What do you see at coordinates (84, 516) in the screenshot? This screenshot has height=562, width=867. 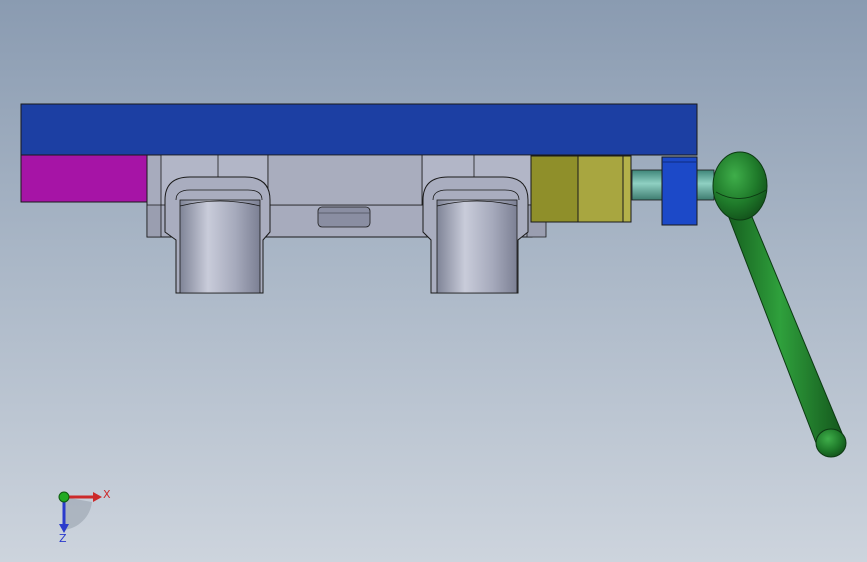 I see `axis-triad: X Z` at bounding box center [84, 516].